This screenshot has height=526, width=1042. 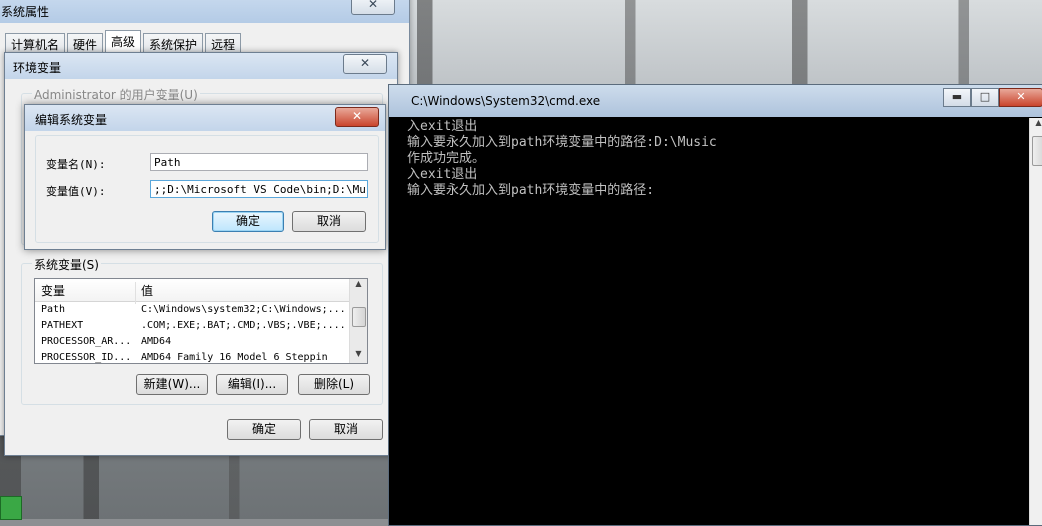 I want to click on maximize-icon: □, so click(x=985, y=96).